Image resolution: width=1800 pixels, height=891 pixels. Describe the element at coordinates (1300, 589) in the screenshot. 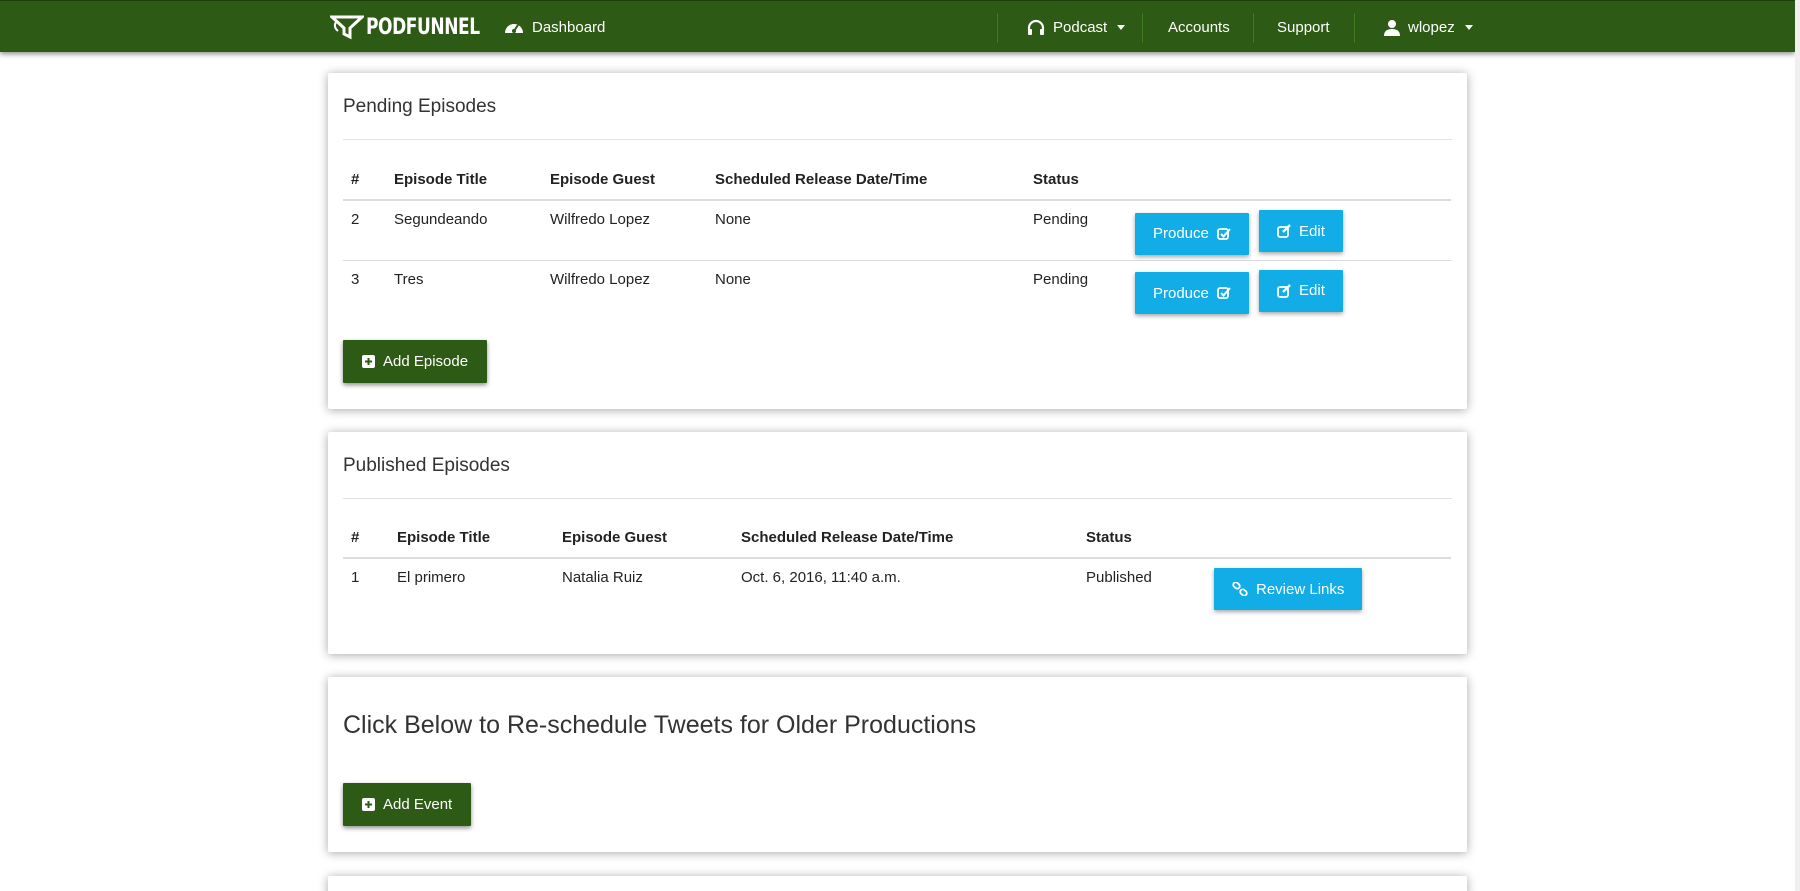

I see `review-links-label: Review Links` at that location.